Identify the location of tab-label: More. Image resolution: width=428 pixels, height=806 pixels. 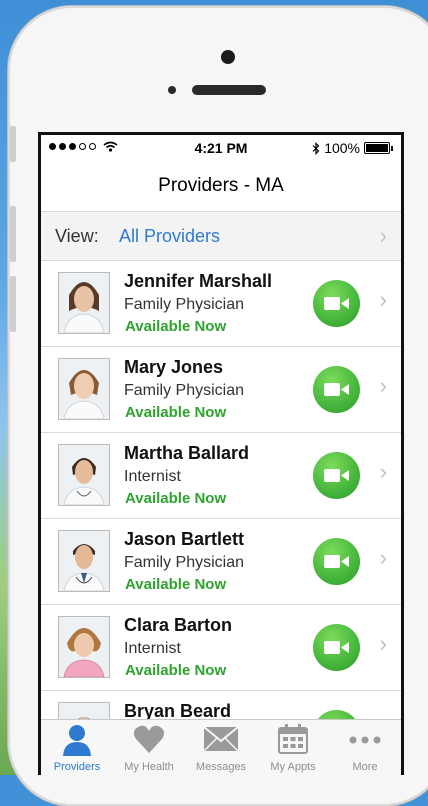
(365, 767).